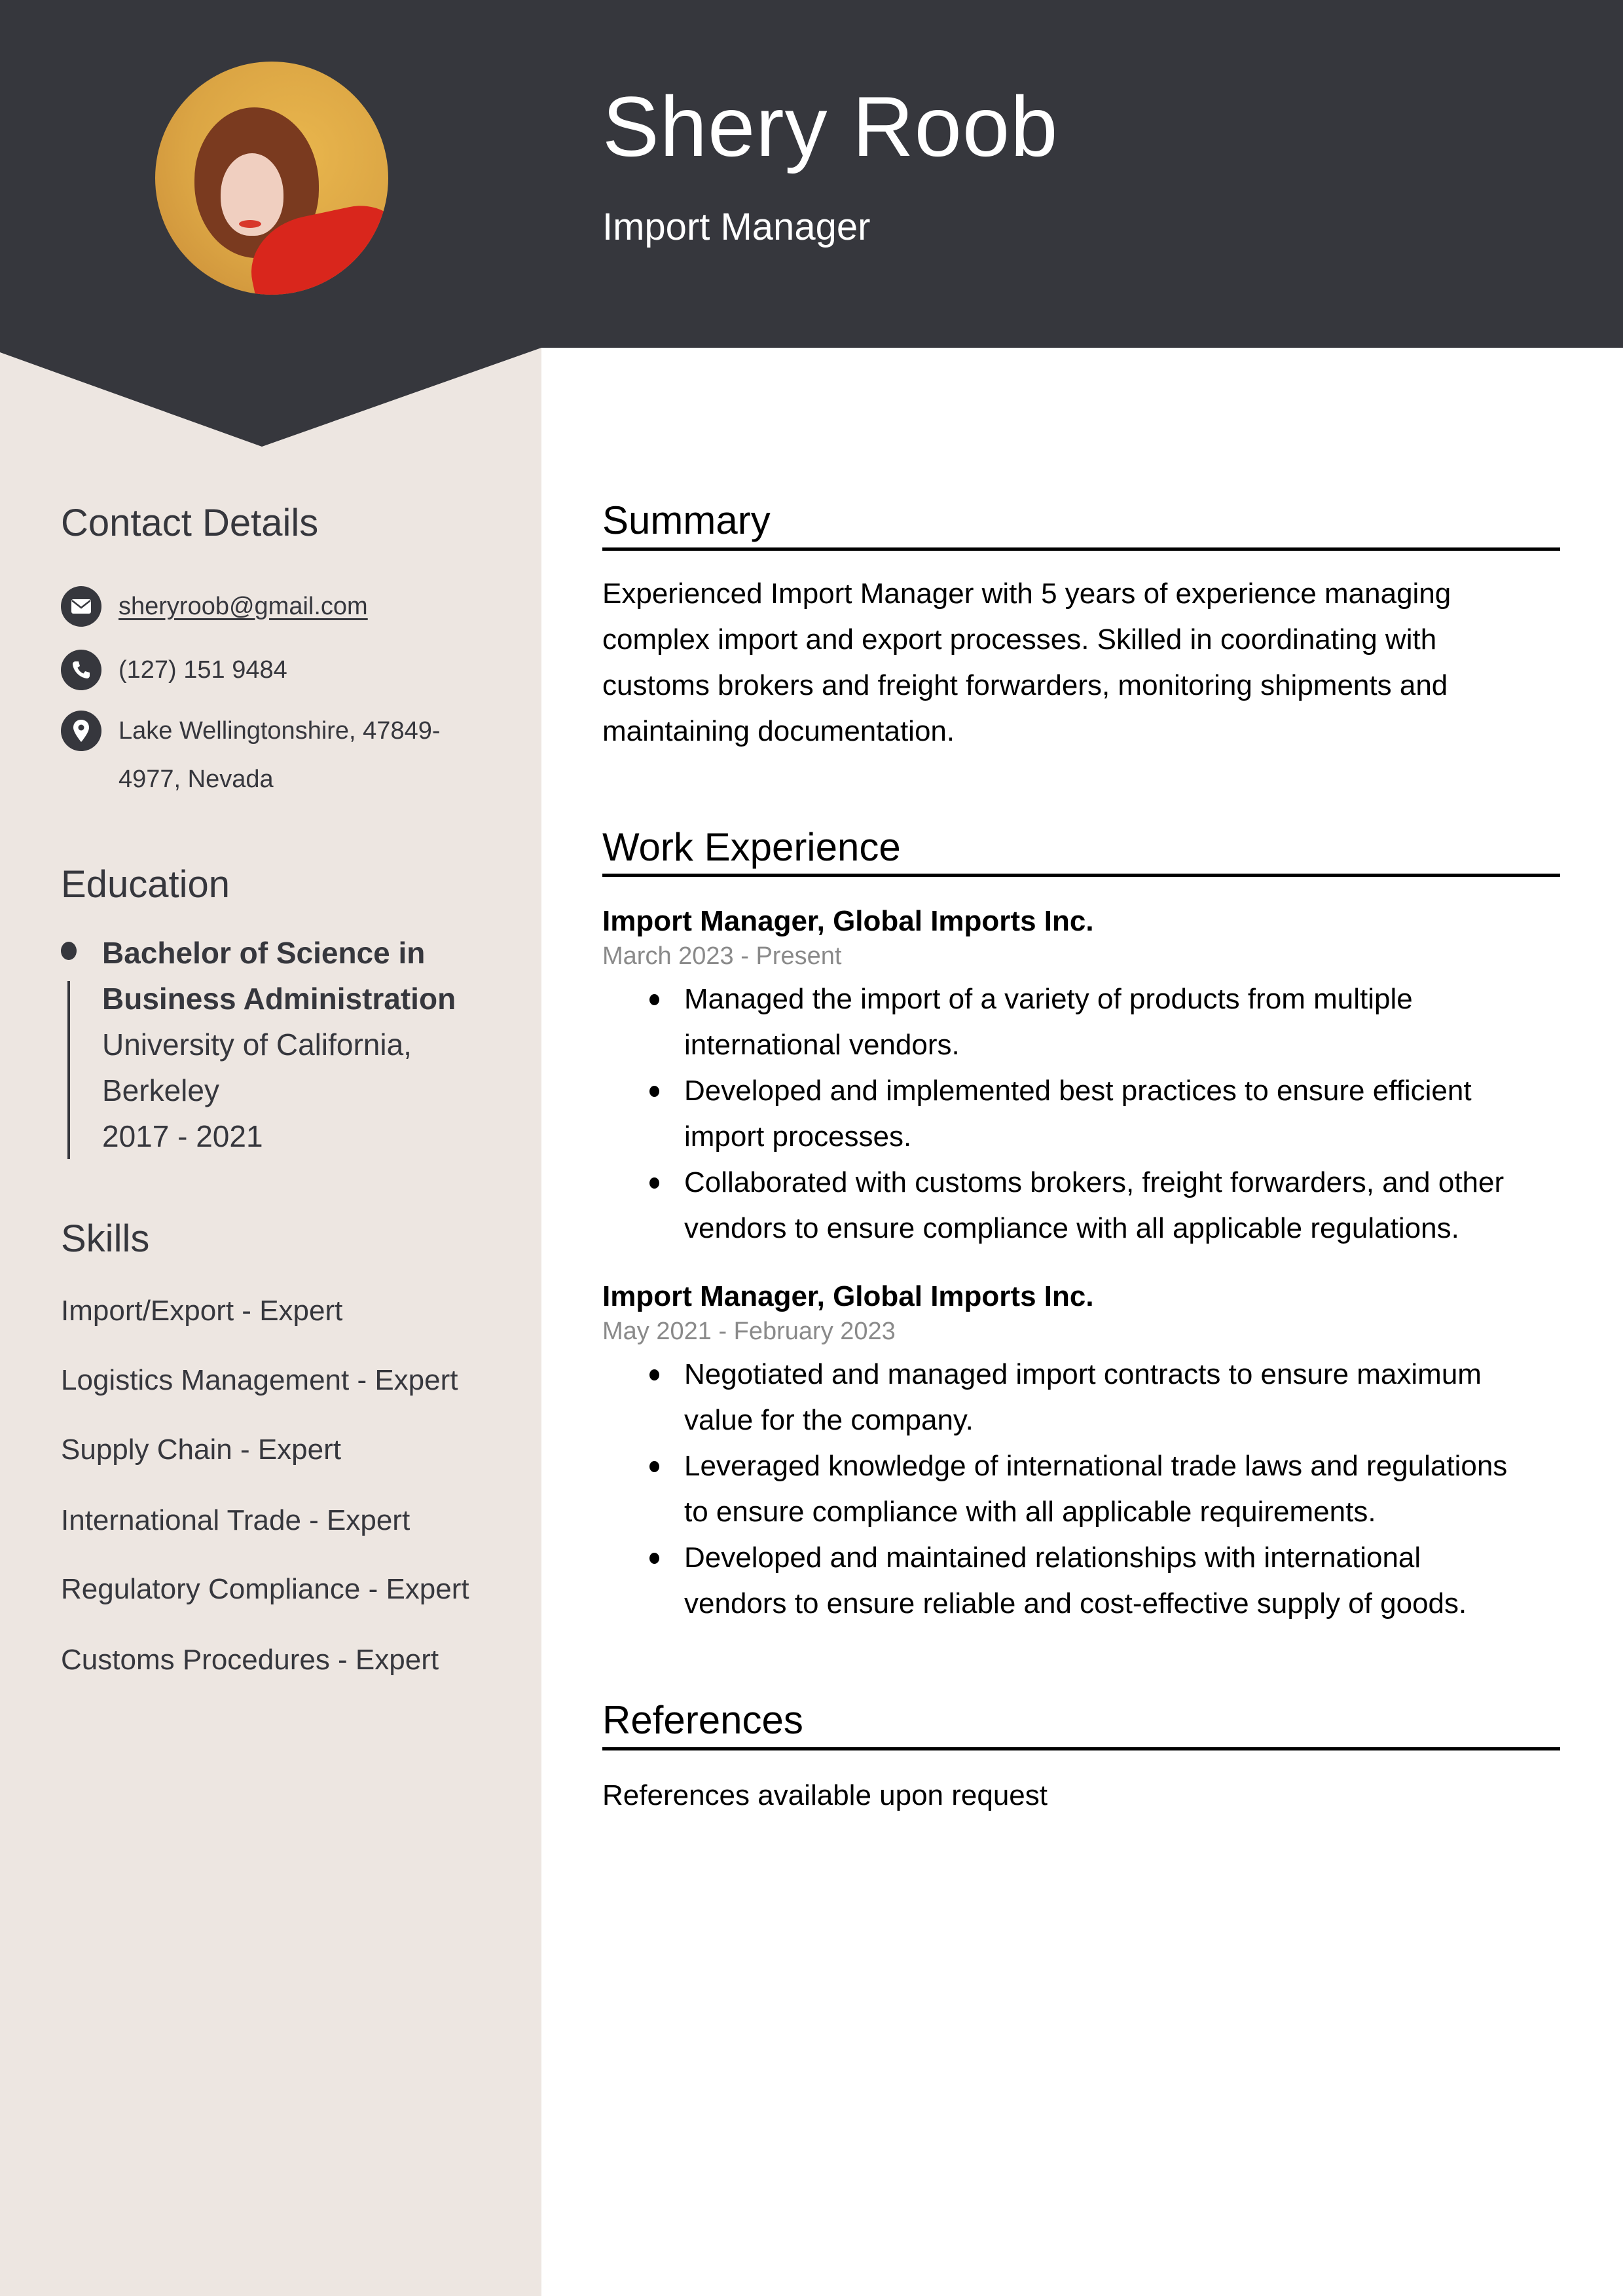 The height and width of the screenshot is (2296, 1623). What do you see at coordinates (81, 606) in the screenshot?
I see `envelope-icon` at bounding box center [81, 606].